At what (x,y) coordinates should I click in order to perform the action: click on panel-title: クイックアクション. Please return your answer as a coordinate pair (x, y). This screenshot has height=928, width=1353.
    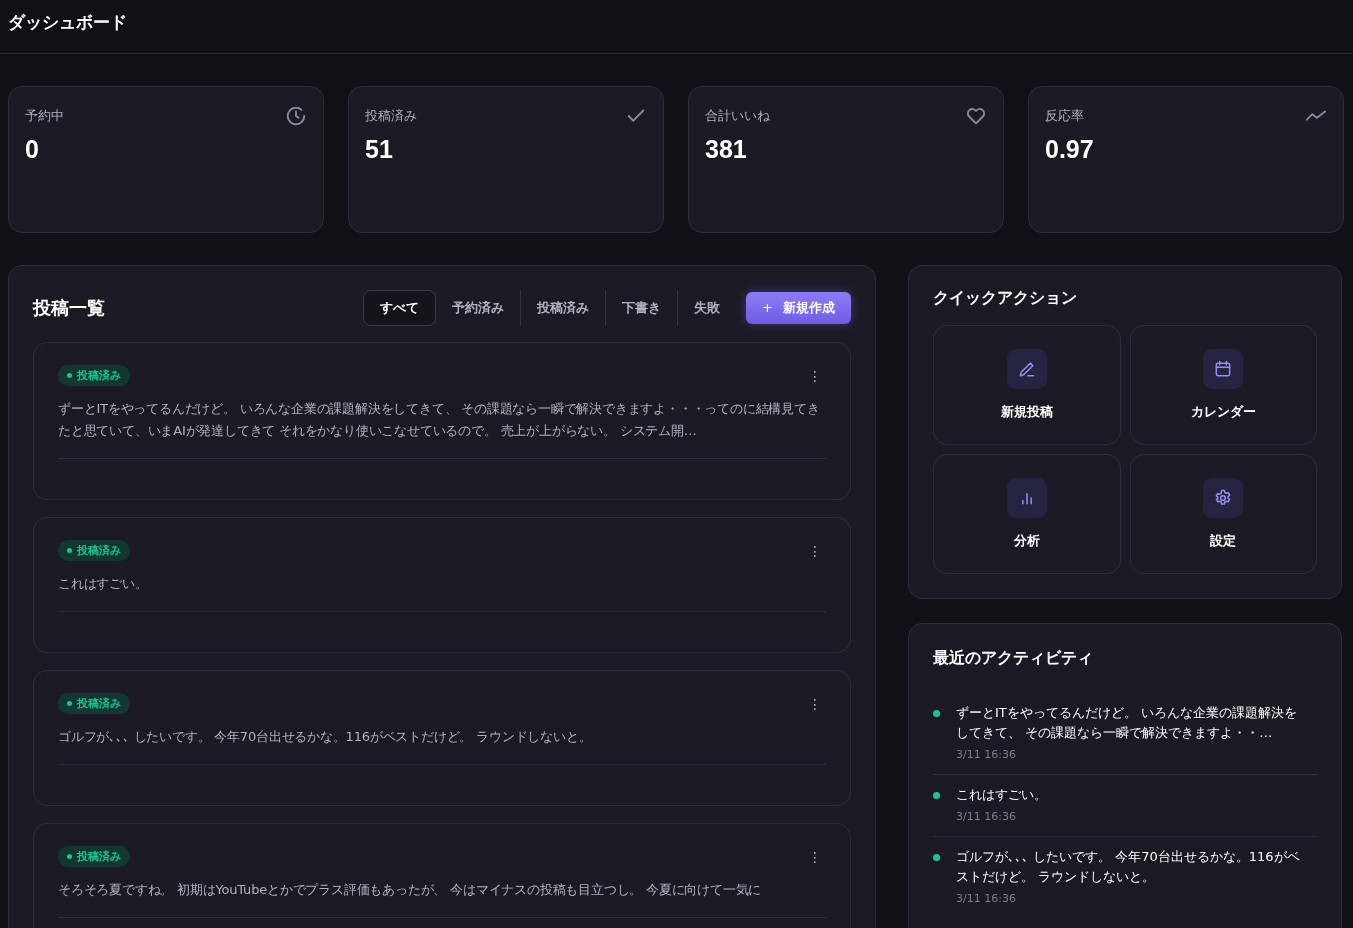
    Looking at the image, I should click on (1005, 298).